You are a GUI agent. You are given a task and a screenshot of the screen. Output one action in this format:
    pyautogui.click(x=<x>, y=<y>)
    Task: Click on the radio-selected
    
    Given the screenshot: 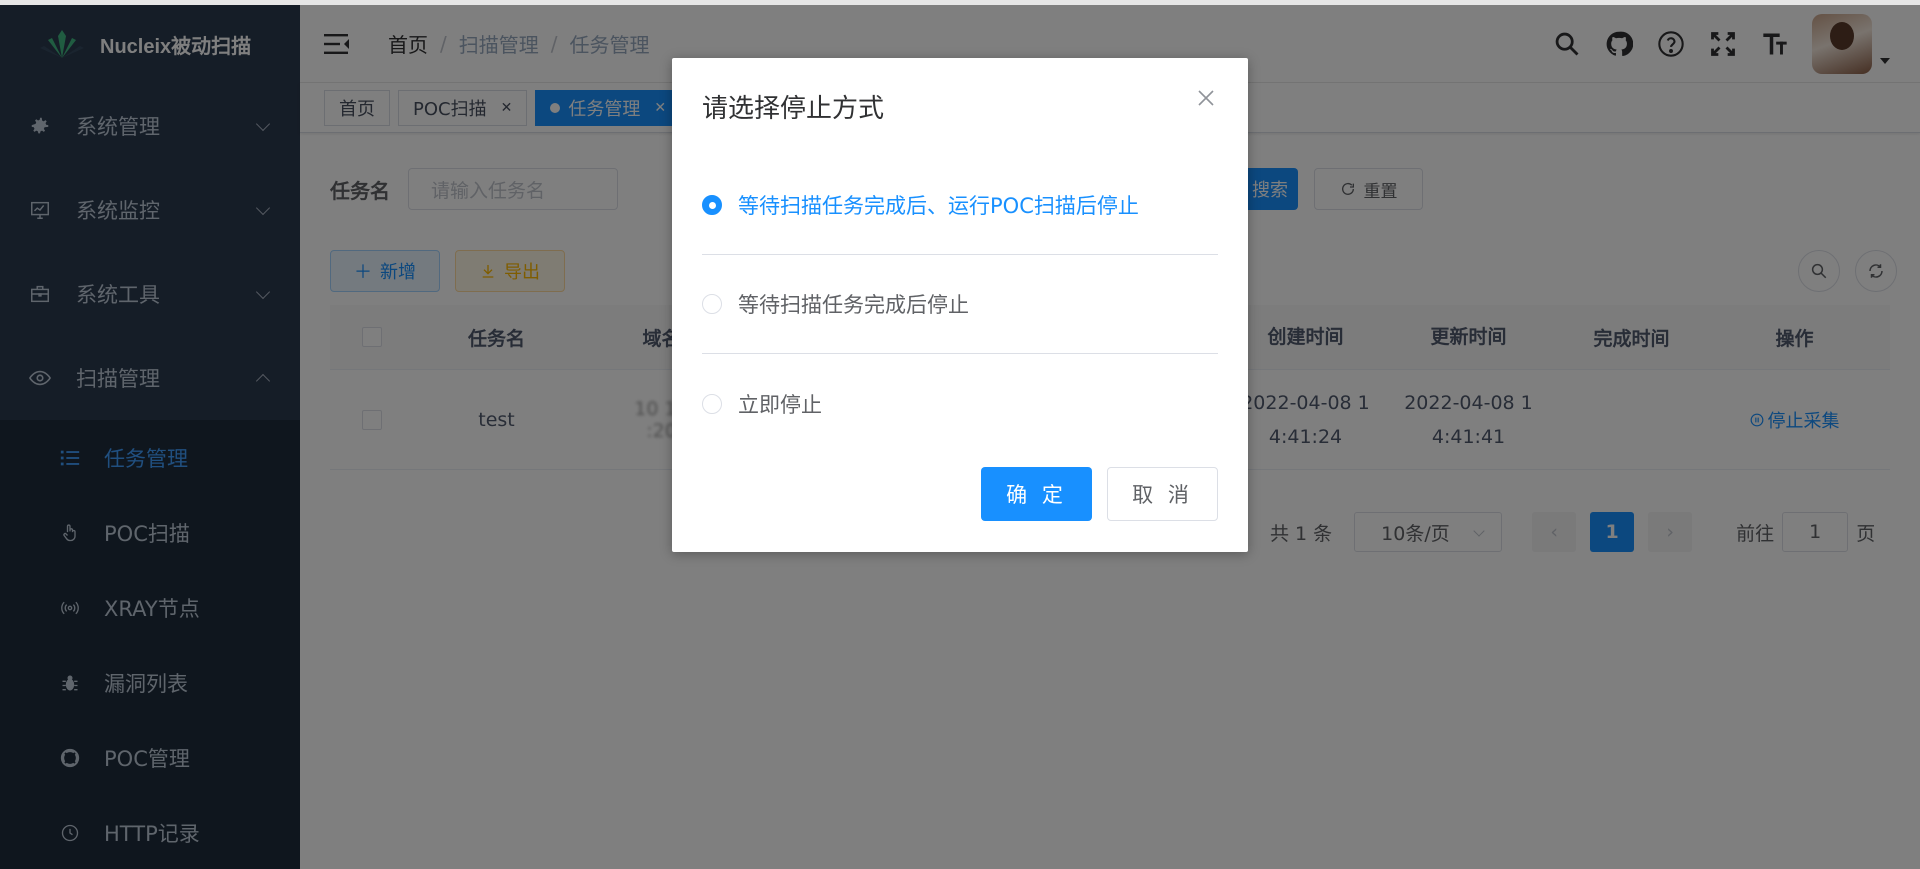 What is the action you would take?
    pyautogui.click(x=712, y=205)
    